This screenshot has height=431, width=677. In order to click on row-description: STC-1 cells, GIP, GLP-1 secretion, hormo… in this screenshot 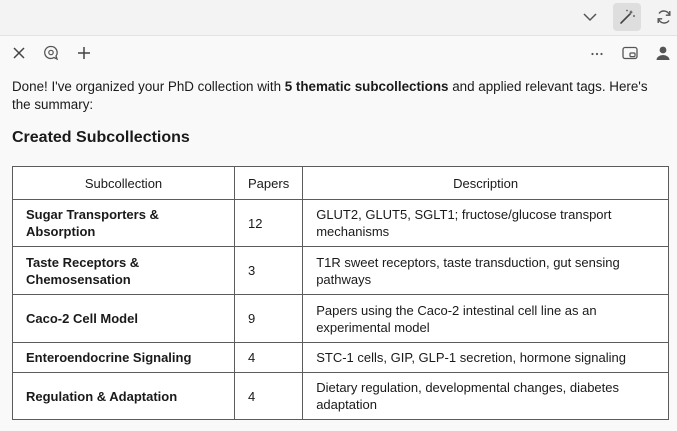, I will do `click(485, 357)`.